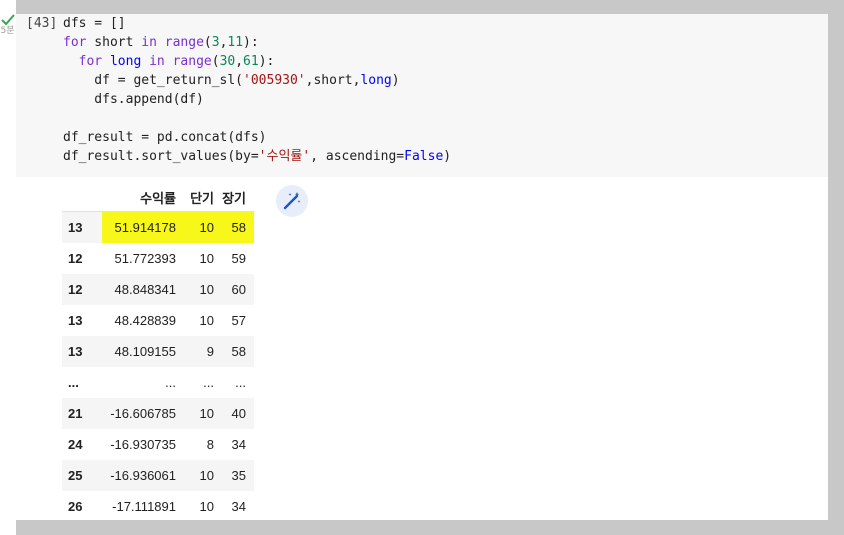 Image resolution: width=844 pixels, height=535 pixels. What do you see at coordinates (42, 23) in the screenshot?
I see `execution-count: [43]` at bounding box center [42, 23].